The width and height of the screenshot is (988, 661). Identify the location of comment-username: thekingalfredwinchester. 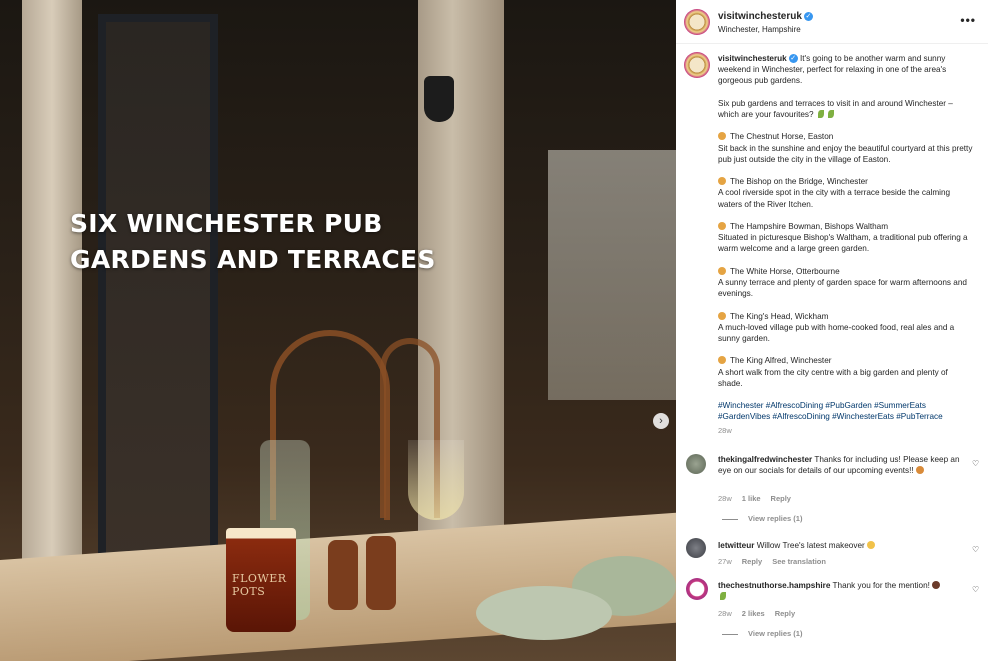
(765, 459).